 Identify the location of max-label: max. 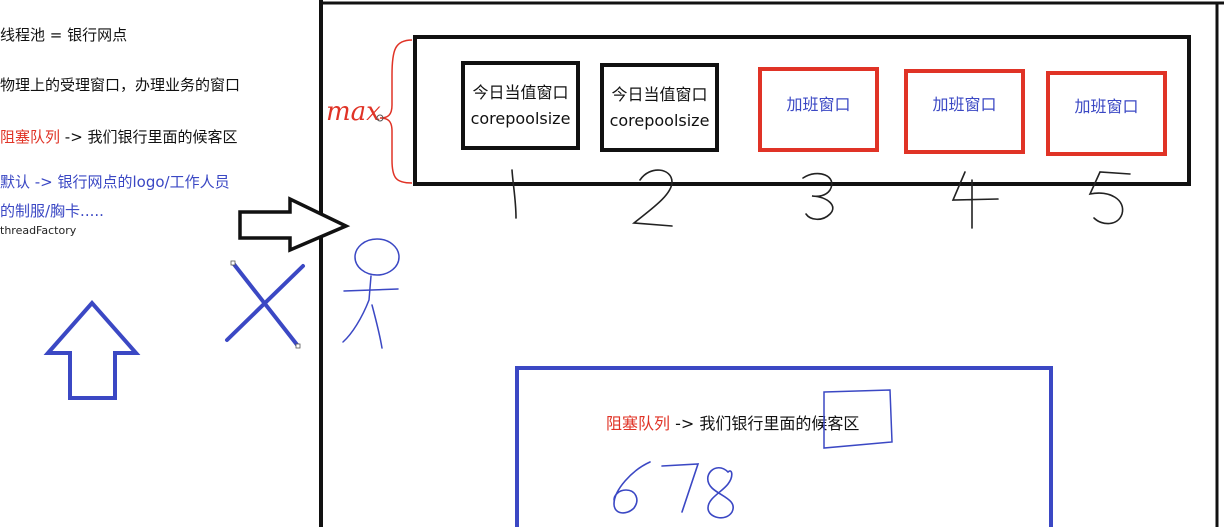
(353, 112).